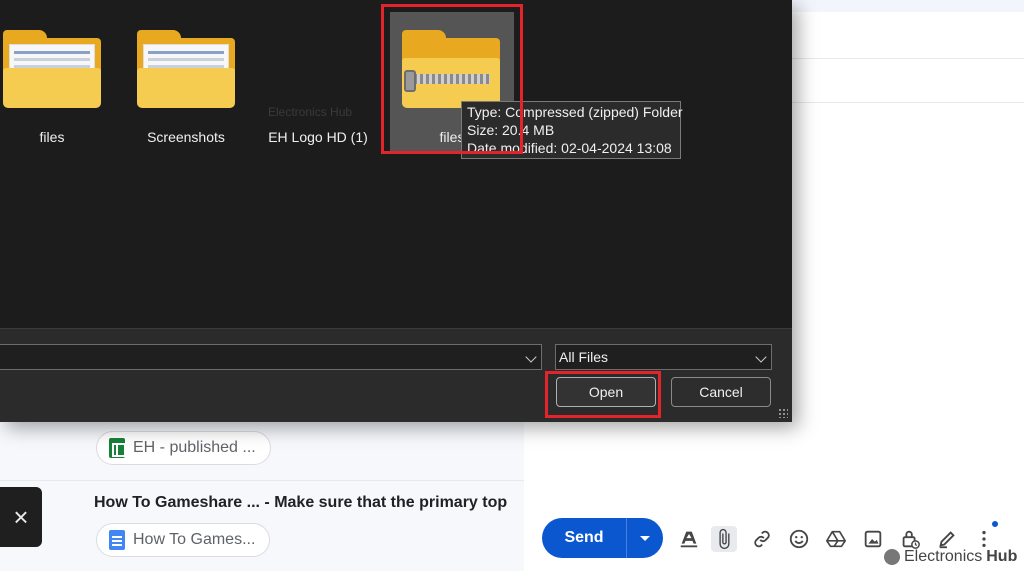 The image size is (1024, 571). Describe the element at coordinates (271, 357) in the screenshot. I see `filename-input` at that location.